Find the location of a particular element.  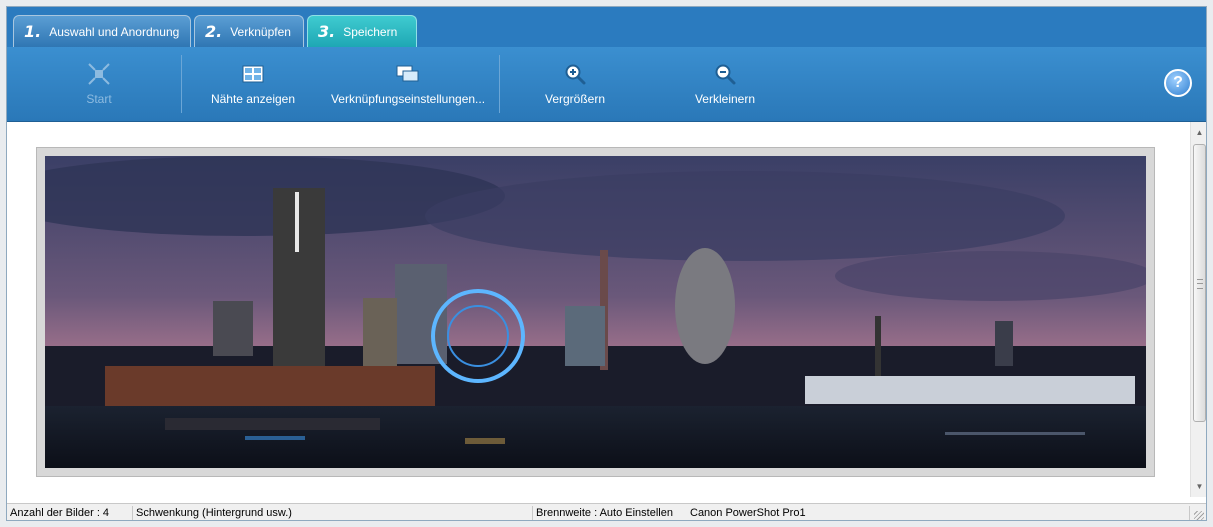

settings-icon is located at coordinates (408, 74).